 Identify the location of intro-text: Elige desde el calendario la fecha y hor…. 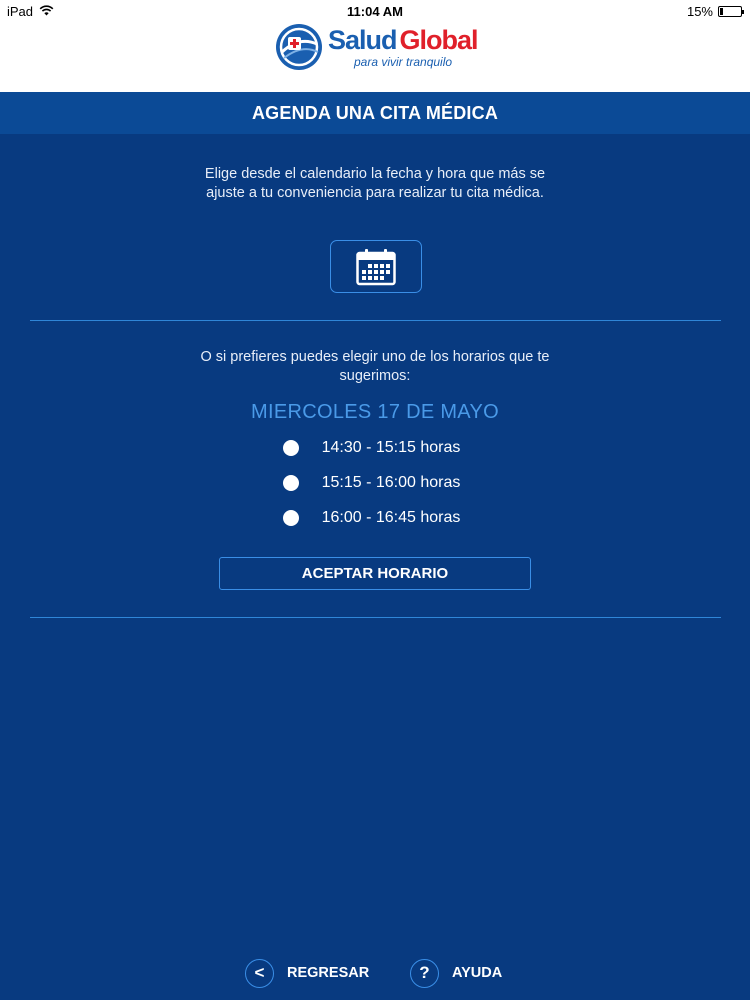
(375, 183).